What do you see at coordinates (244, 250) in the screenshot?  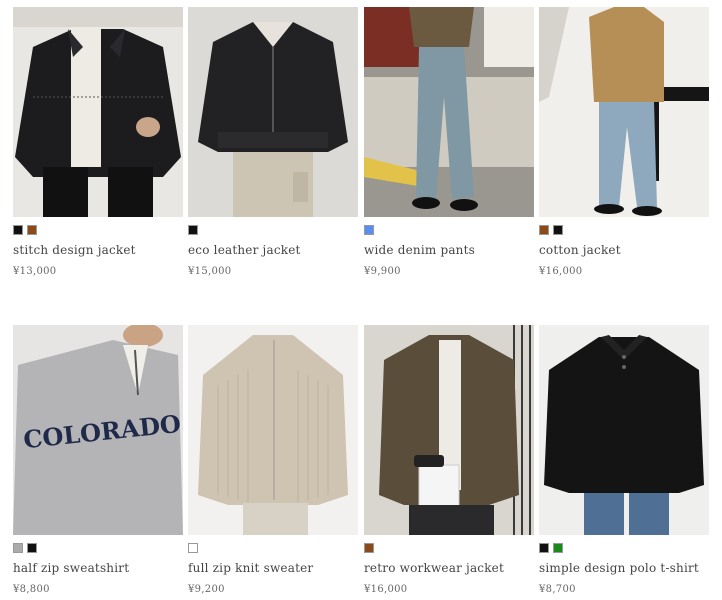 I see `product-name: eco leather jacket` at bounding box center [244, 250].